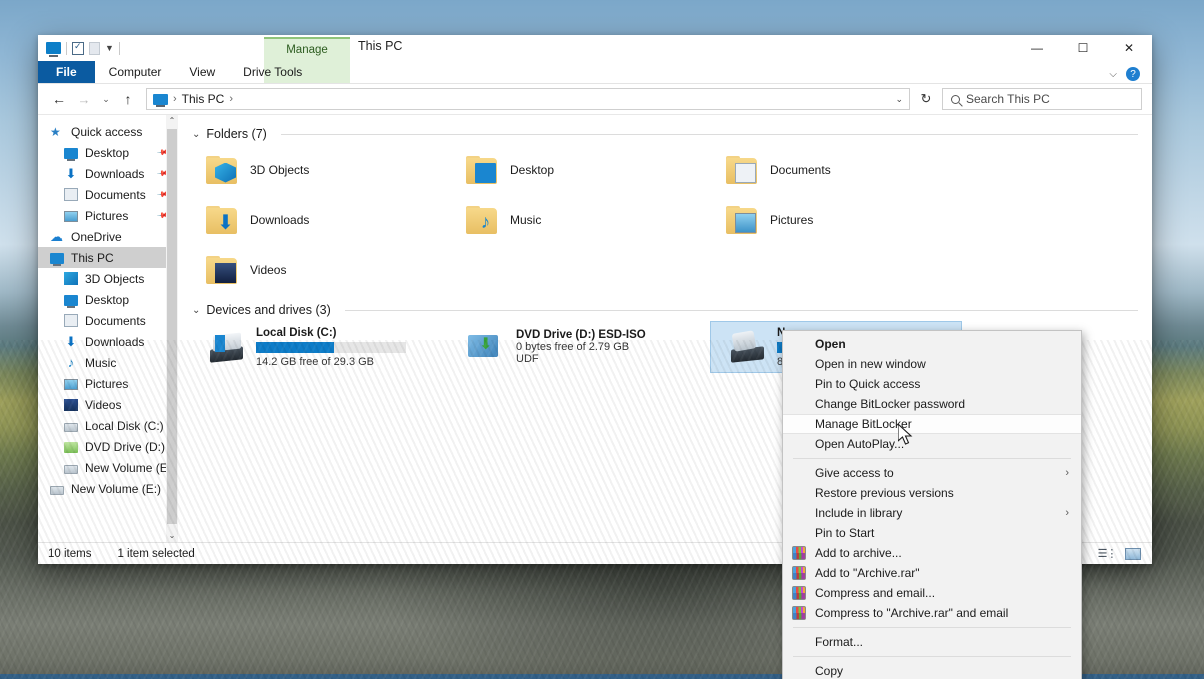  What do you see at coordinates (320, 170) in the screenshot?
I see `folder-tile: 3D Objects` at bounding box center [320, 170].